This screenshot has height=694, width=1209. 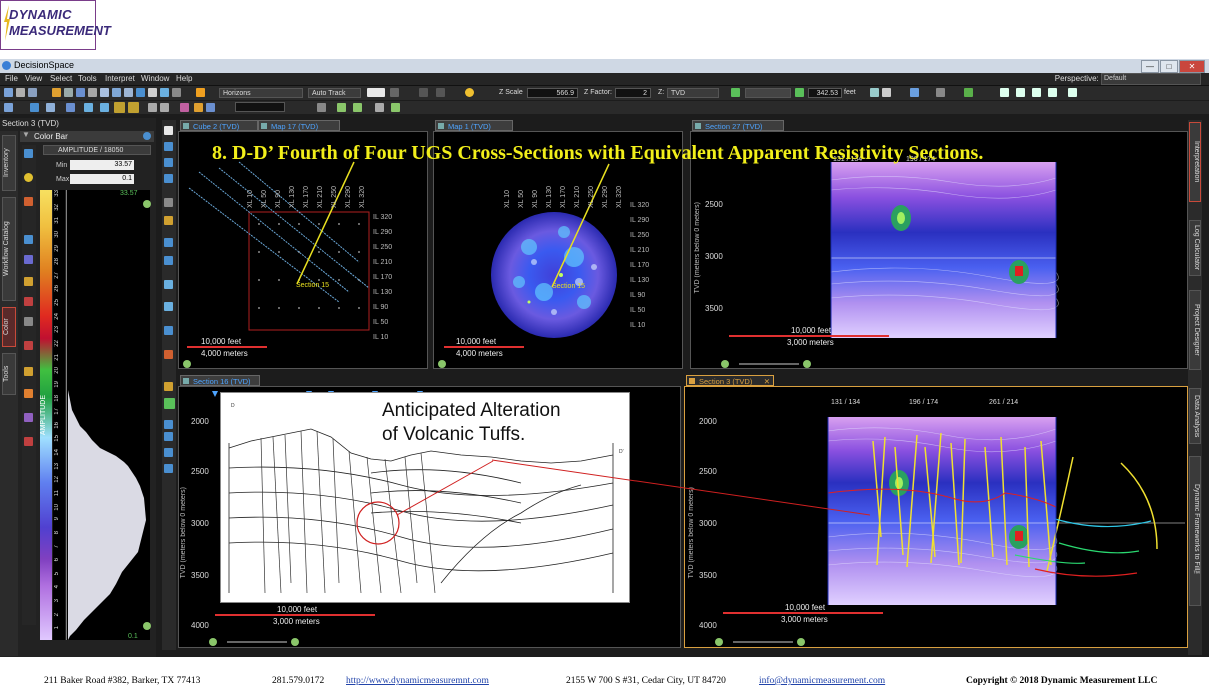 I want to click on style-icon, so click(x=394, y=92).